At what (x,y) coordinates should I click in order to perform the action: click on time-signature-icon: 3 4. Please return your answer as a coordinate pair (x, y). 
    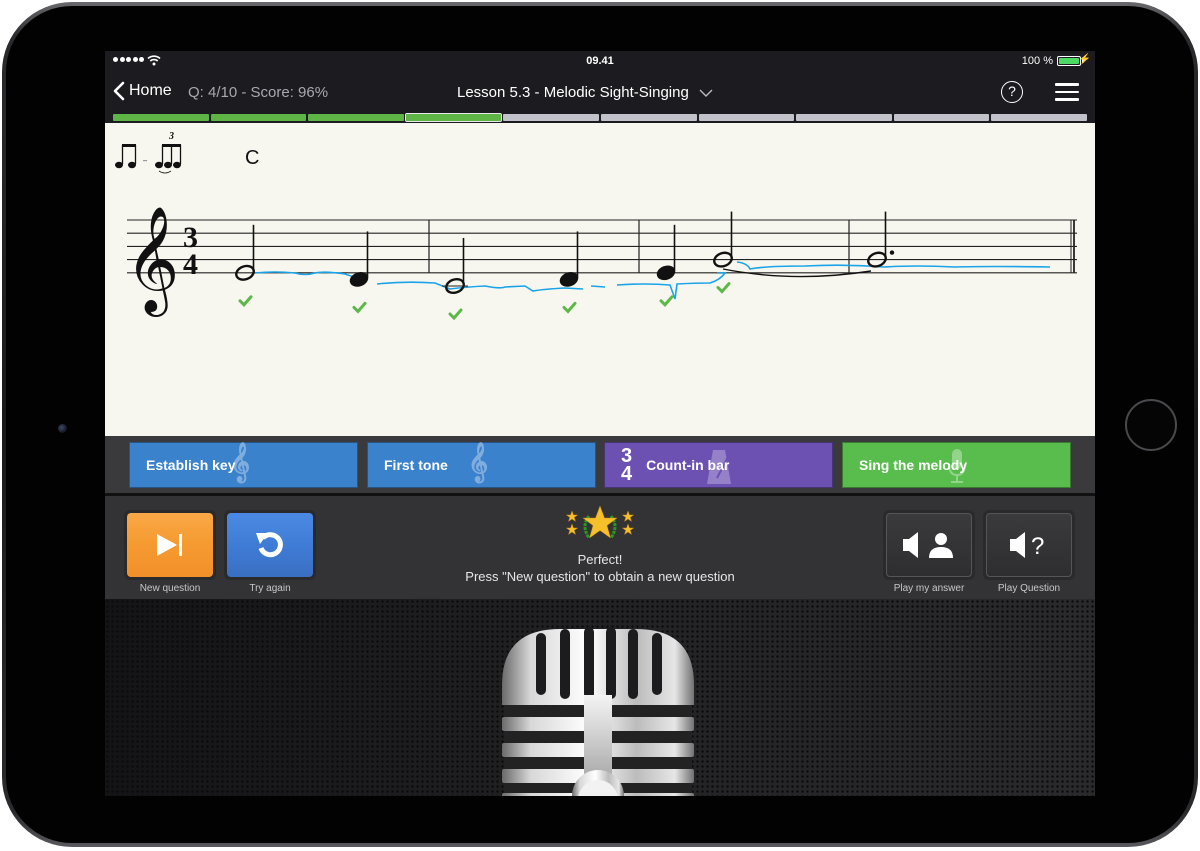
    Looking at the image, I should click on (627, 465).